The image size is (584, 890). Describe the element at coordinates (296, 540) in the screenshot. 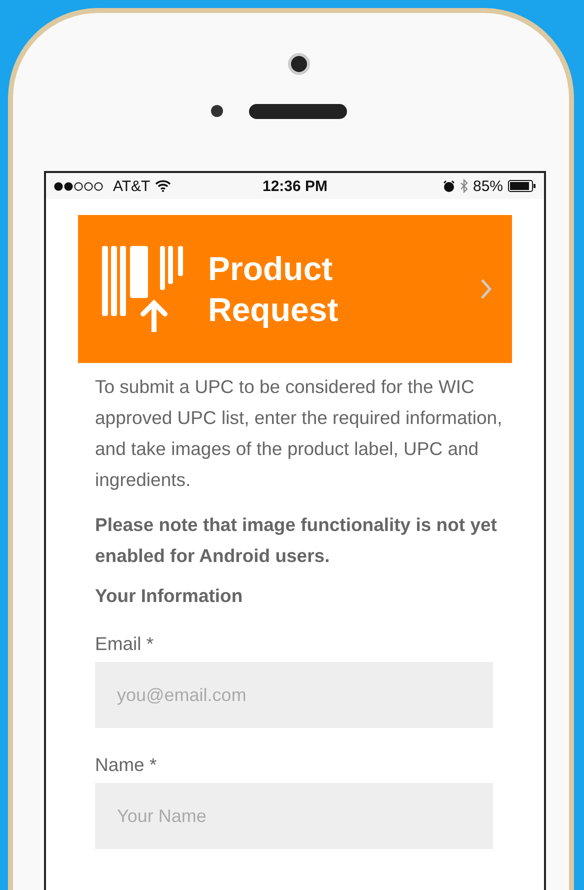

I see `android-note: Please note that image functionality is not yet enabled for Android users.` at that location.